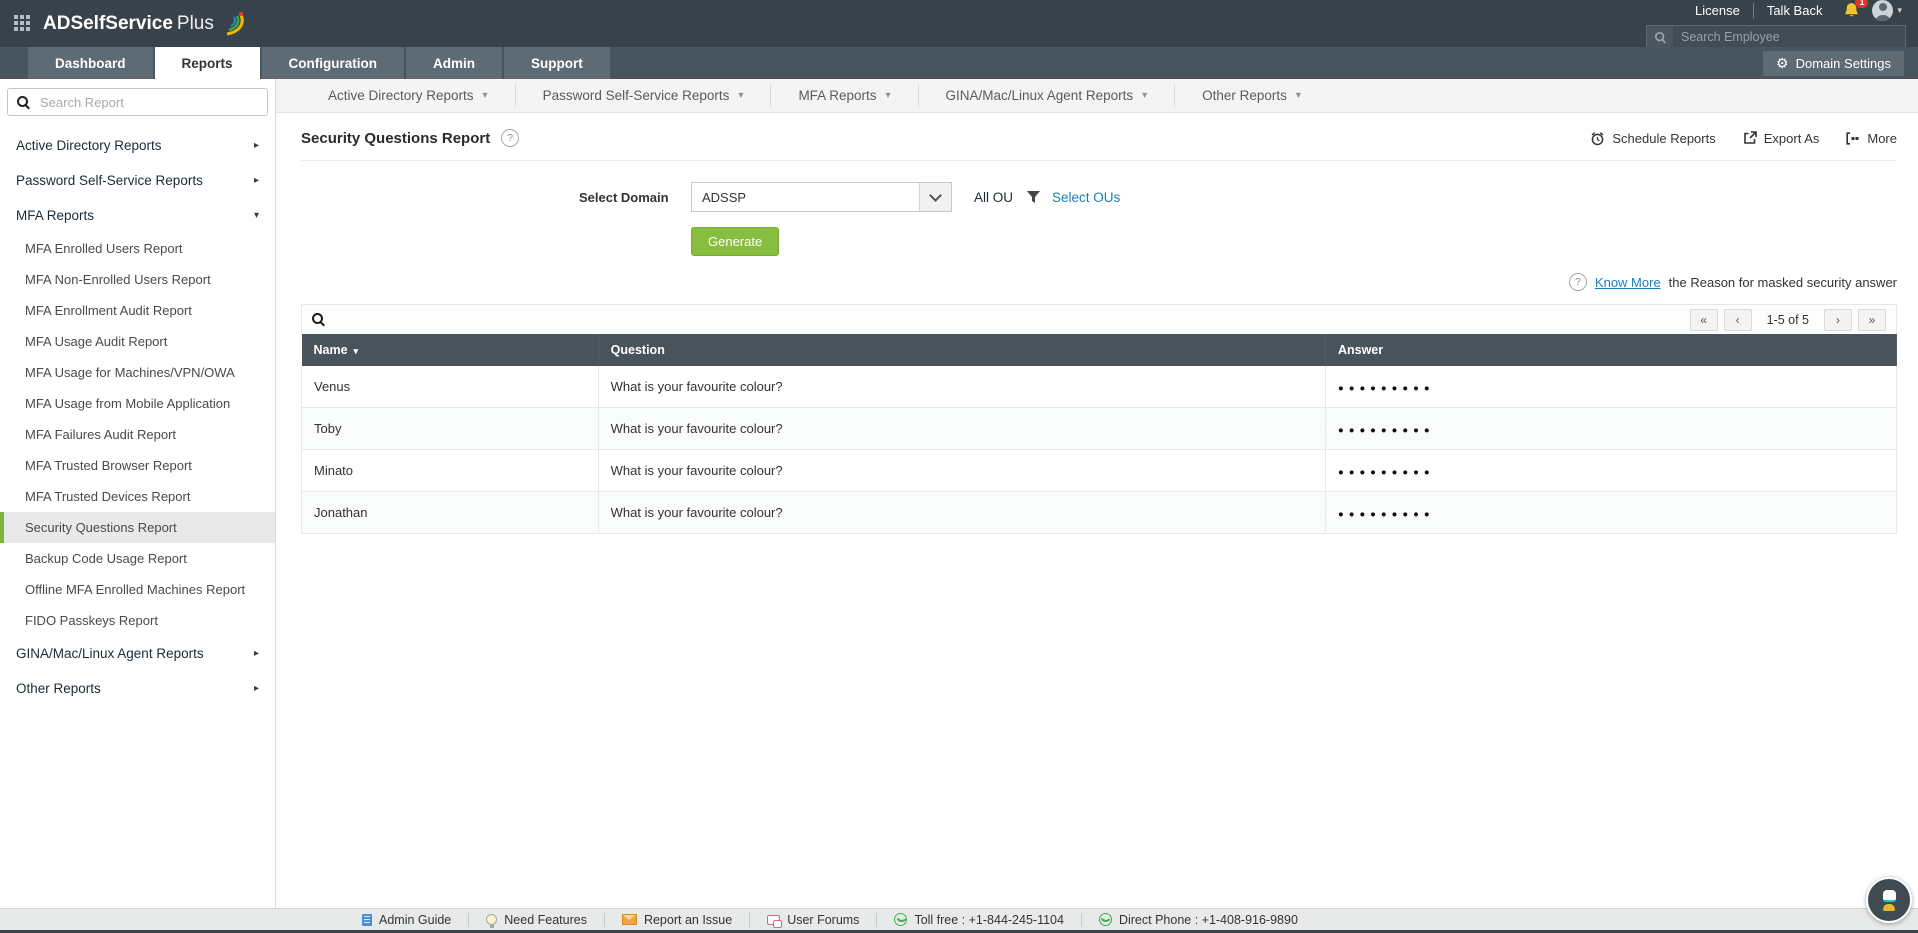 This screenshot has width=1918, height=933. I want to click on footer-link: Need Features, so click(536, 920).